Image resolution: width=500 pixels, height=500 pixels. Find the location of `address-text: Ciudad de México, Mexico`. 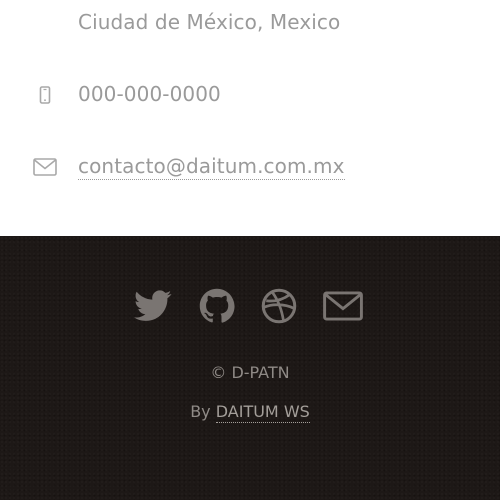

address-text: Ciudad de México, Mexico is located at coordinates (209, 22).